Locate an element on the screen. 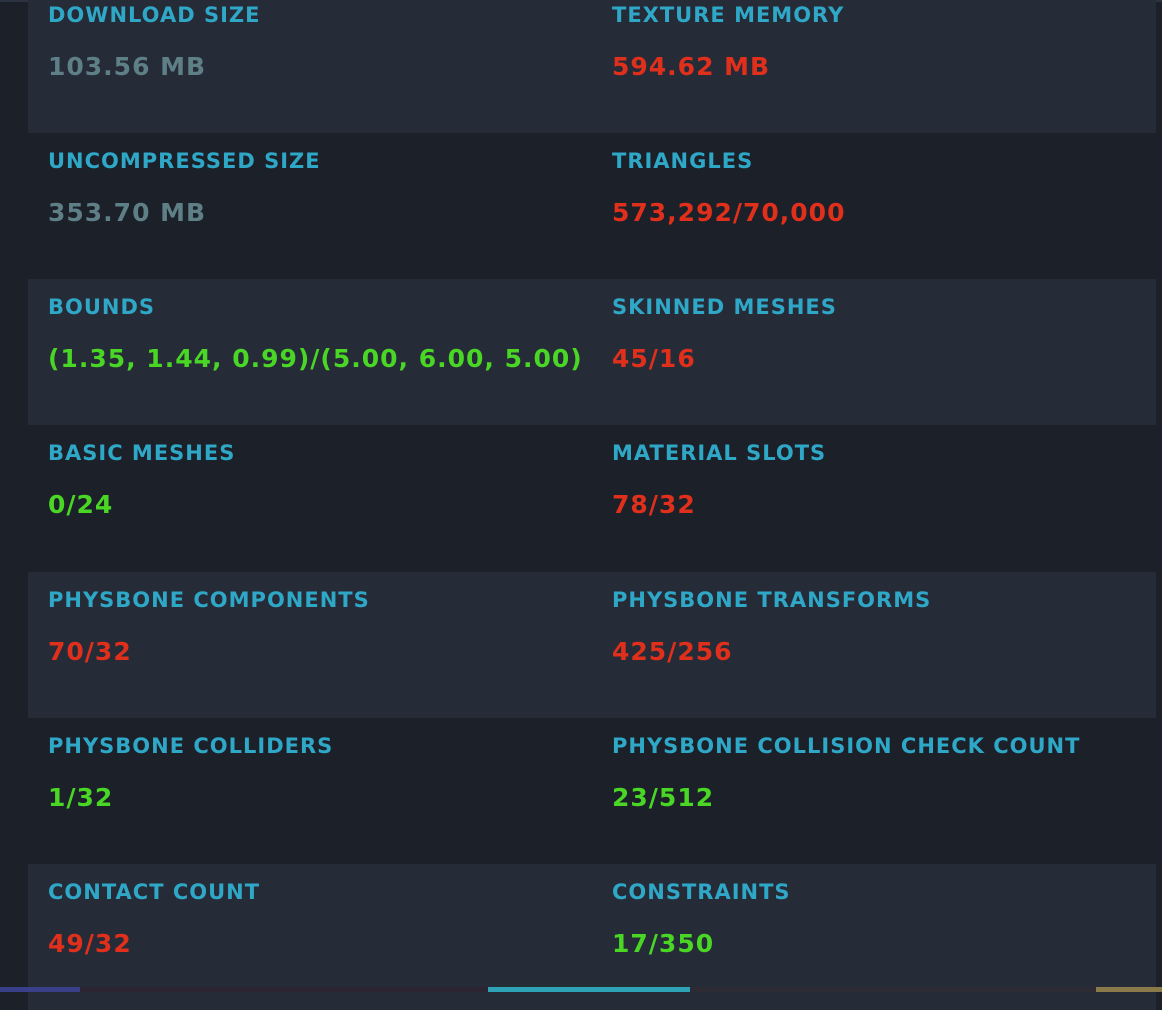  stat-physbone-components: PHYSBONE COMPONENTS 70/32 is located at coordinates (318, 645).